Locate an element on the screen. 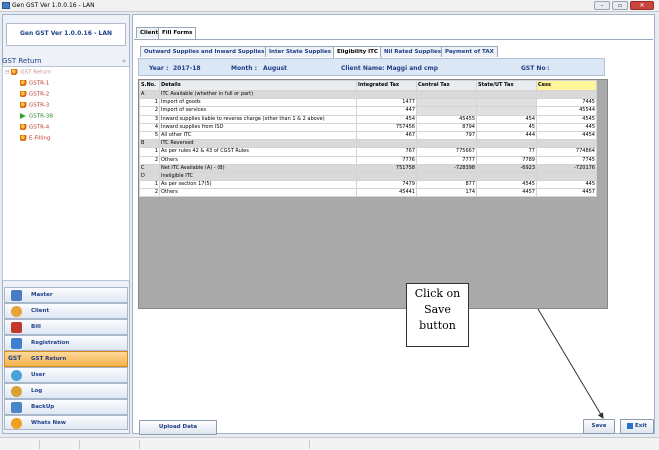 The image size is (659, 450). subtab-eligibility-itc: Eligibility ITC is located at coordinates (357, 52).